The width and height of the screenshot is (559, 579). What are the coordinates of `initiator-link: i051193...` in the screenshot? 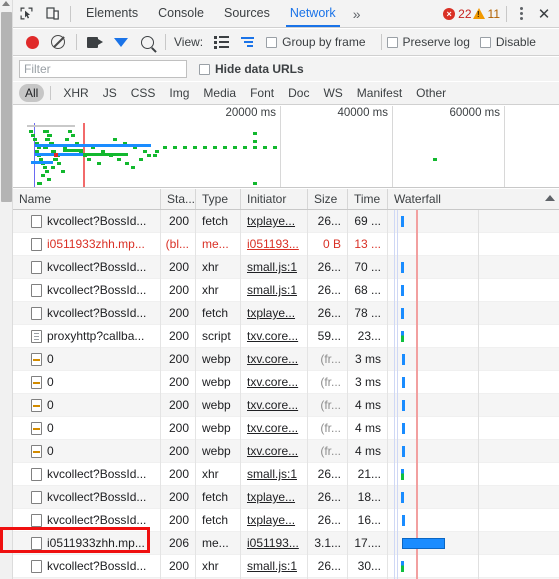 It's located at (273, 543).